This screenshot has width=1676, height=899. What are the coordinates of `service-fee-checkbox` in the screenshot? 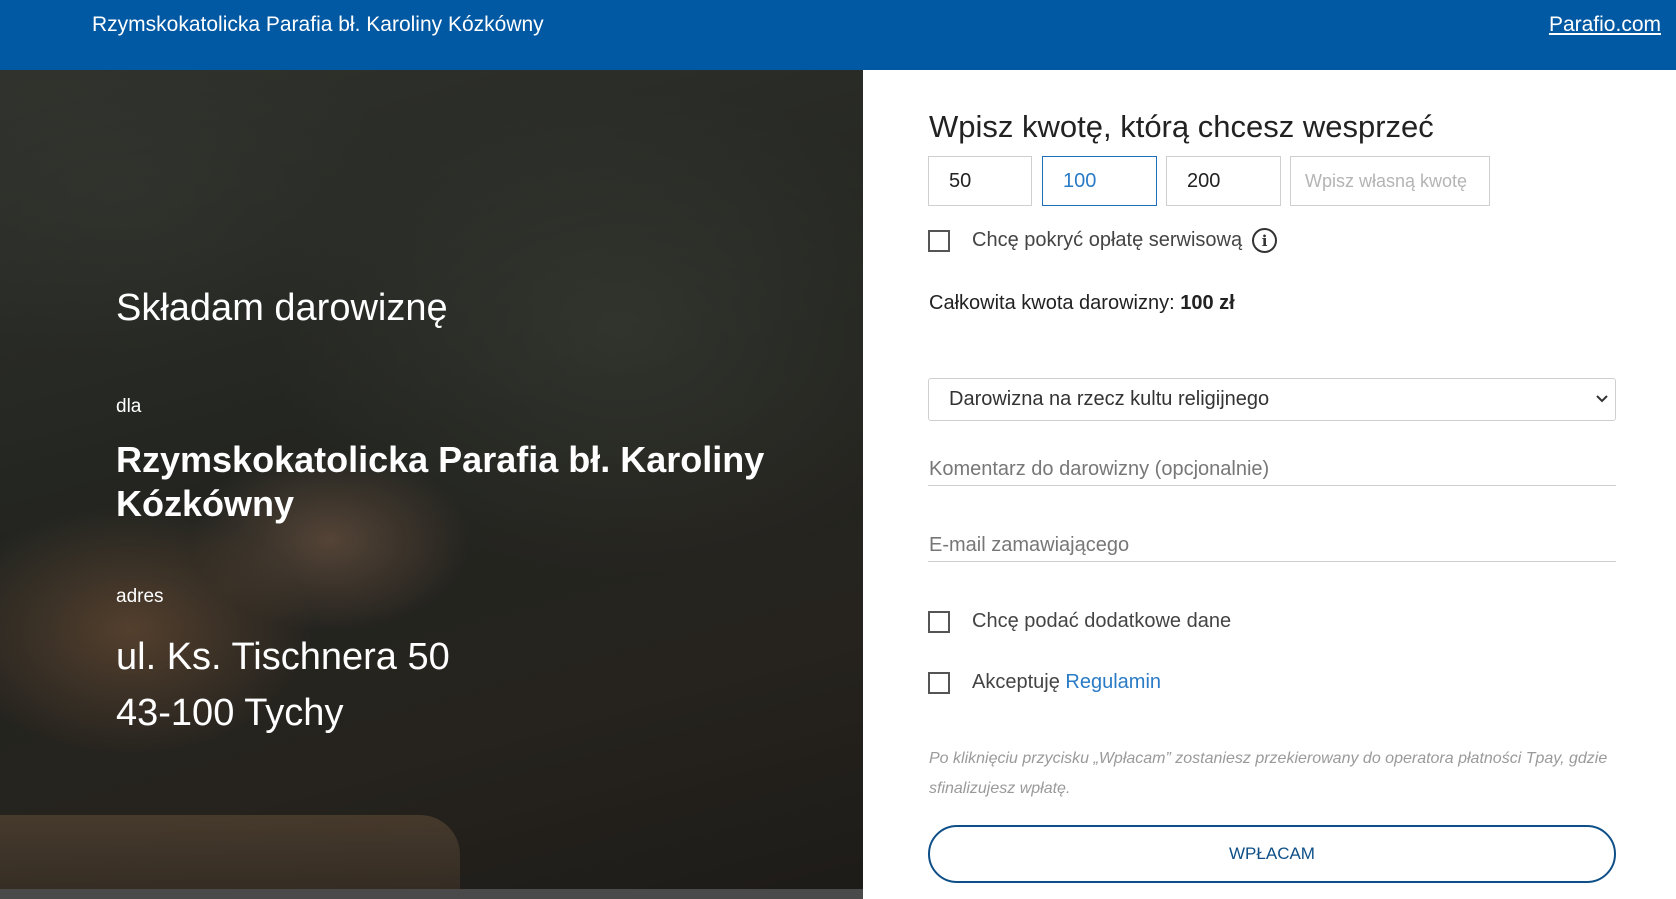 It's located at (939, 240).